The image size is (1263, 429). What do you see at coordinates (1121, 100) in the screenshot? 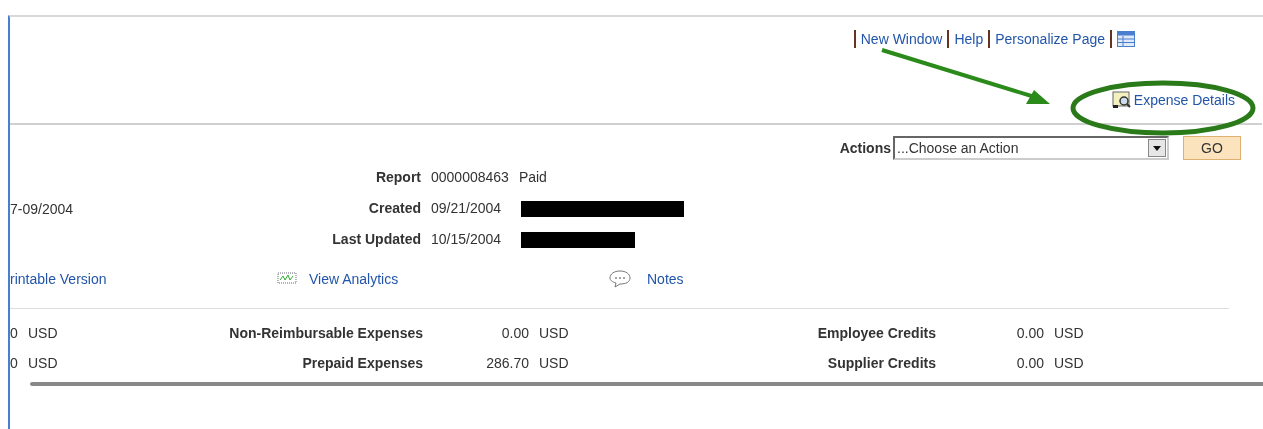
I see `magnifier-document-icon` at bounding box center [1121, 100].